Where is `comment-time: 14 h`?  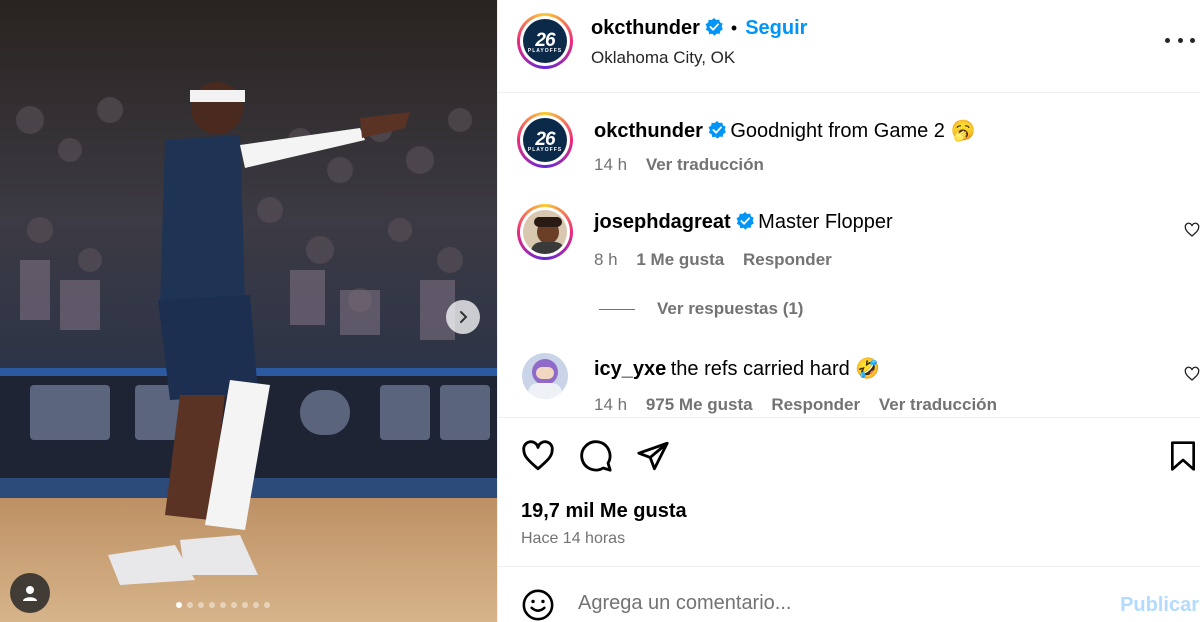
comment-time: 14 h is located at coordinates (611, 404).